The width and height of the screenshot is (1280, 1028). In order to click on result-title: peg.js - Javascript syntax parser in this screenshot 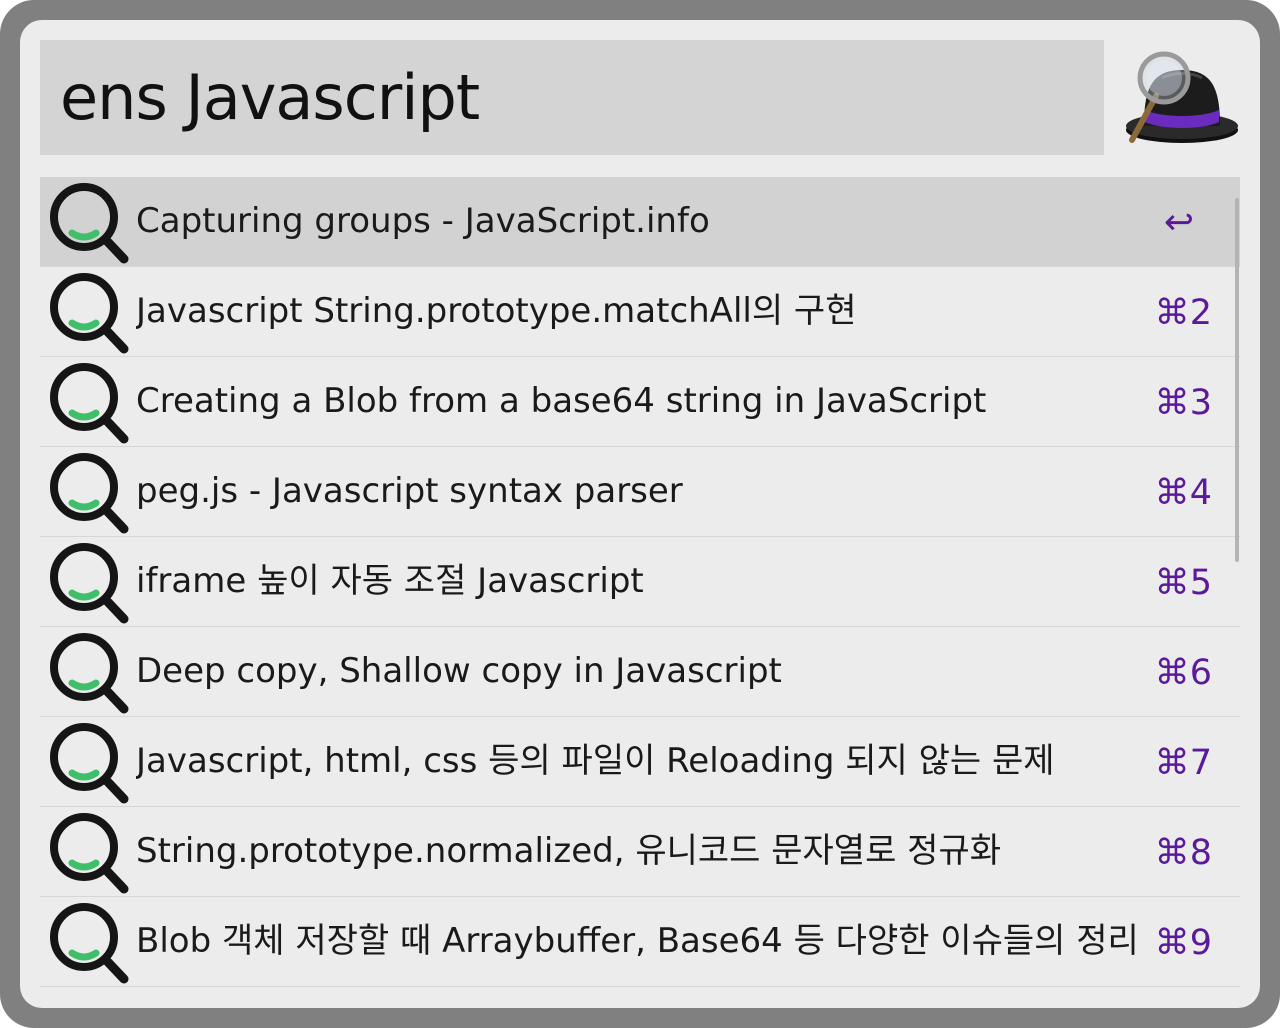, I will do `click(409, 491)`.